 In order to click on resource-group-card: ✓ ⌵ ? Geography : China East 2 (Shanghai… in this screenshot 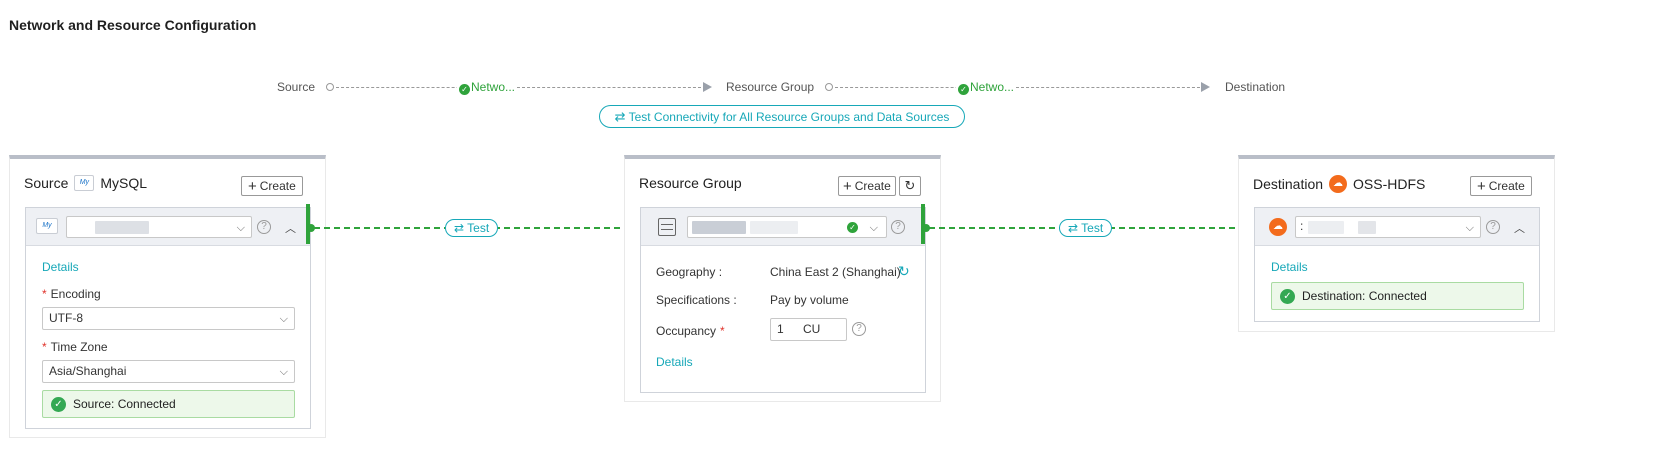, I will do `click(783, 300)`.